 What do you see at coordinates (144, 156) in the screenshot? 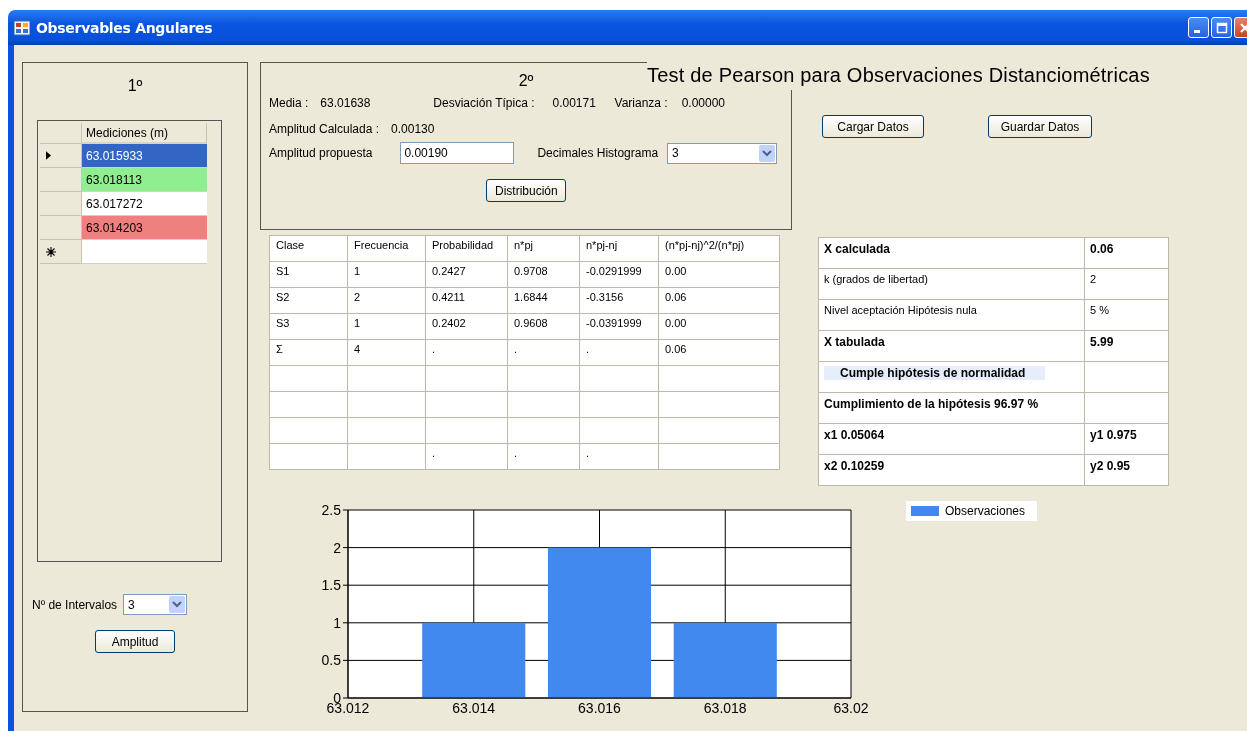
I see `grid-cell: 63.015933` at bounding box center [144, 156].